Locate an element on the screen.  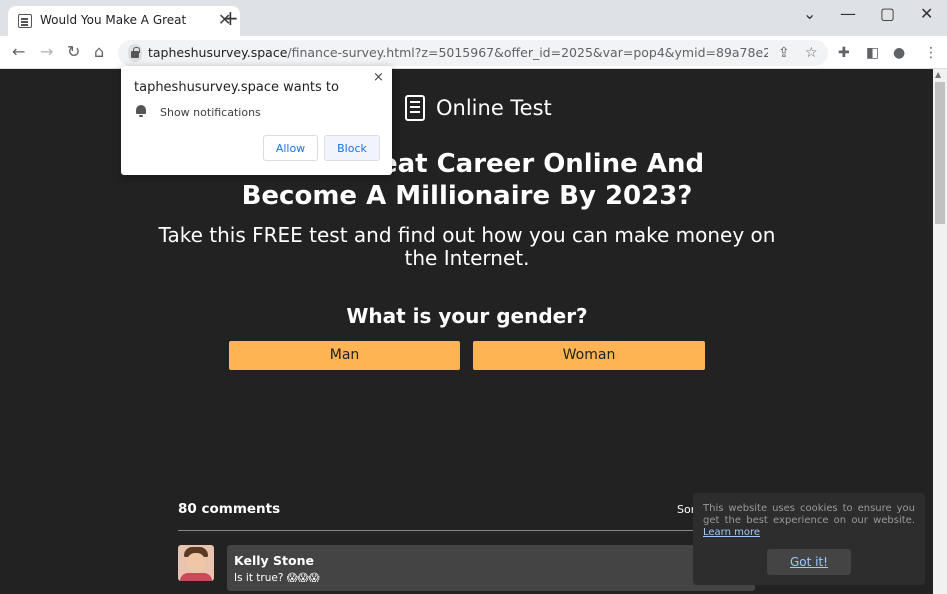
browser-tab: Would You Make A Great Career ✕ is located at coordinates (124, 21).